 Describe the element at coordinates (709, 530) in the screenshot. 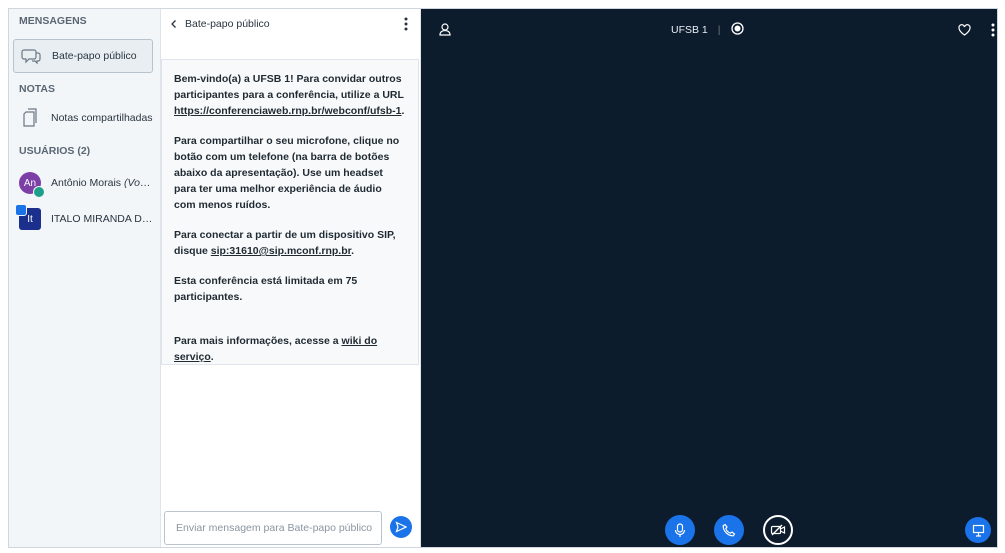

I see `action-bar` at that location.